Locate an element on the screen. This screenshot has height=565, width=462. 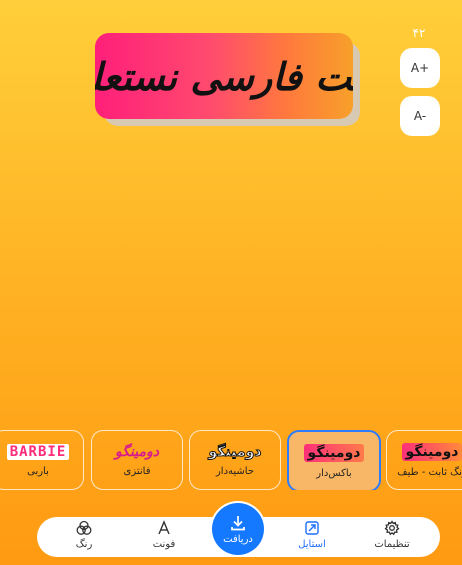
style-label: فانتزی is located at coordinates (137, 471).